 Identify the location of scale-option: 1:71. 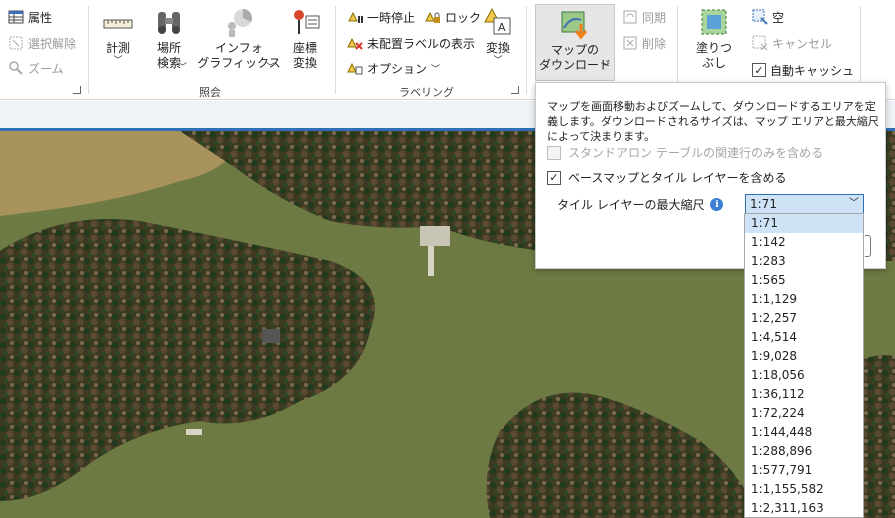
(804, 223).